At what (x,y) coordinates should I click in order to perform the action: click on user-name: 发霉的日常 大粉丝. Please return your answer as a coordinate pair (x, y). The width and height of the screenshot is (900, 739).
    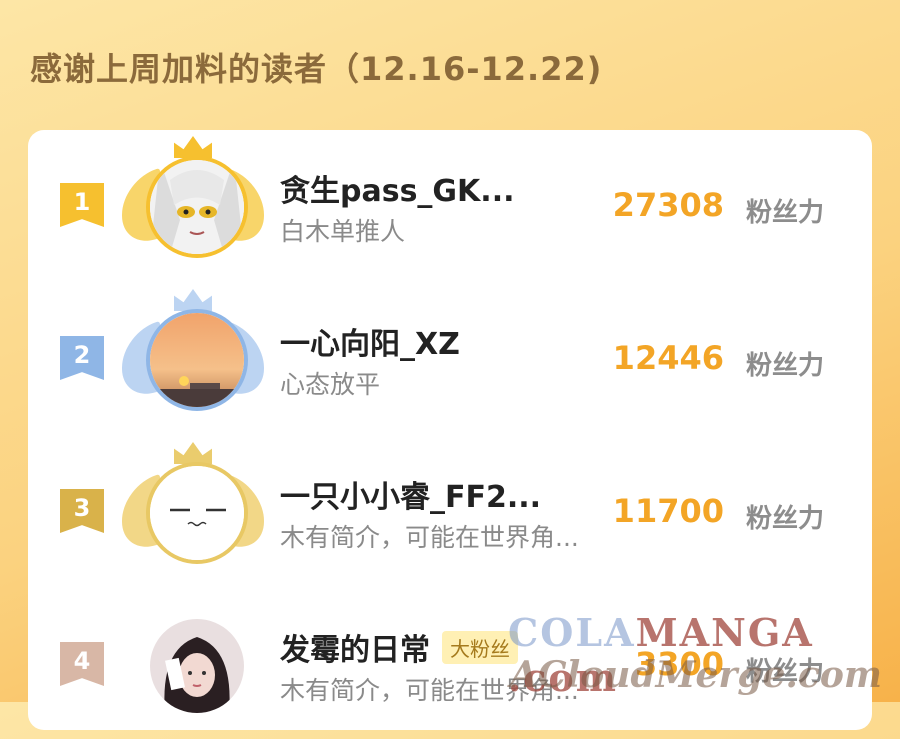
    Looking at the image, I should click on (399, 647).